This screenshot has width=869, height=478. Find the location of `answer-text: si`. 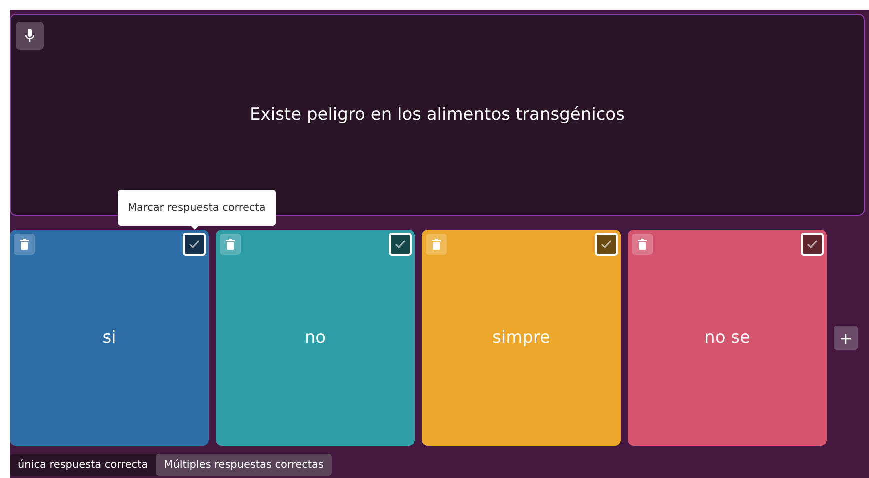

answer-text: si is located at coordinates (109, 338).